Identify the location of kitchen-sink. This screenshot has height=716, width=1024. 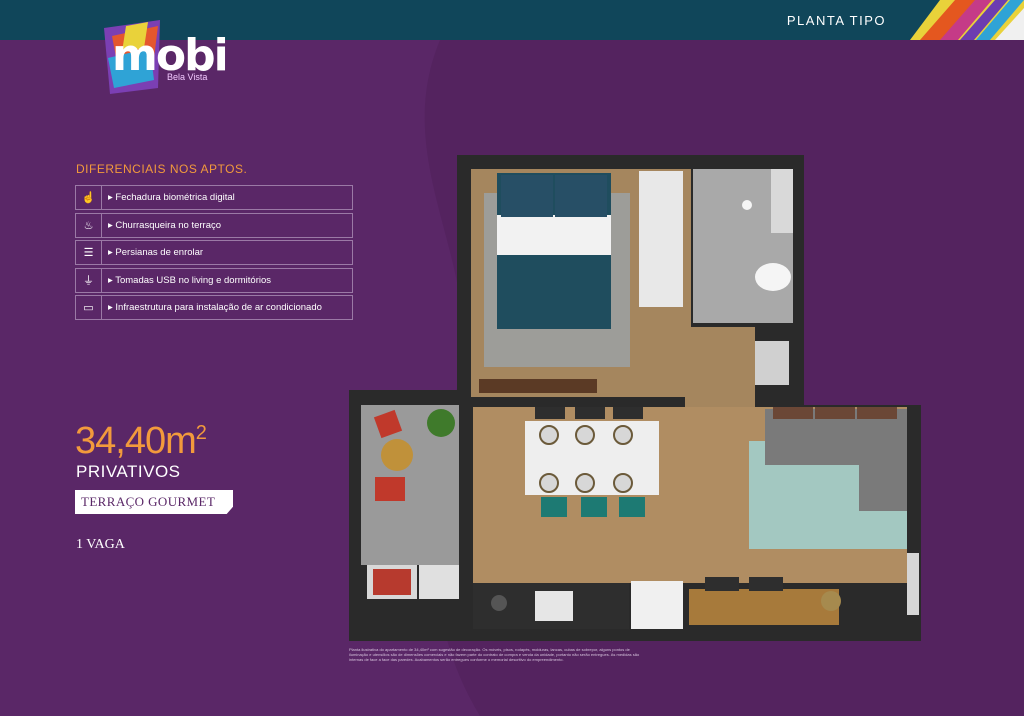
(554, 606).